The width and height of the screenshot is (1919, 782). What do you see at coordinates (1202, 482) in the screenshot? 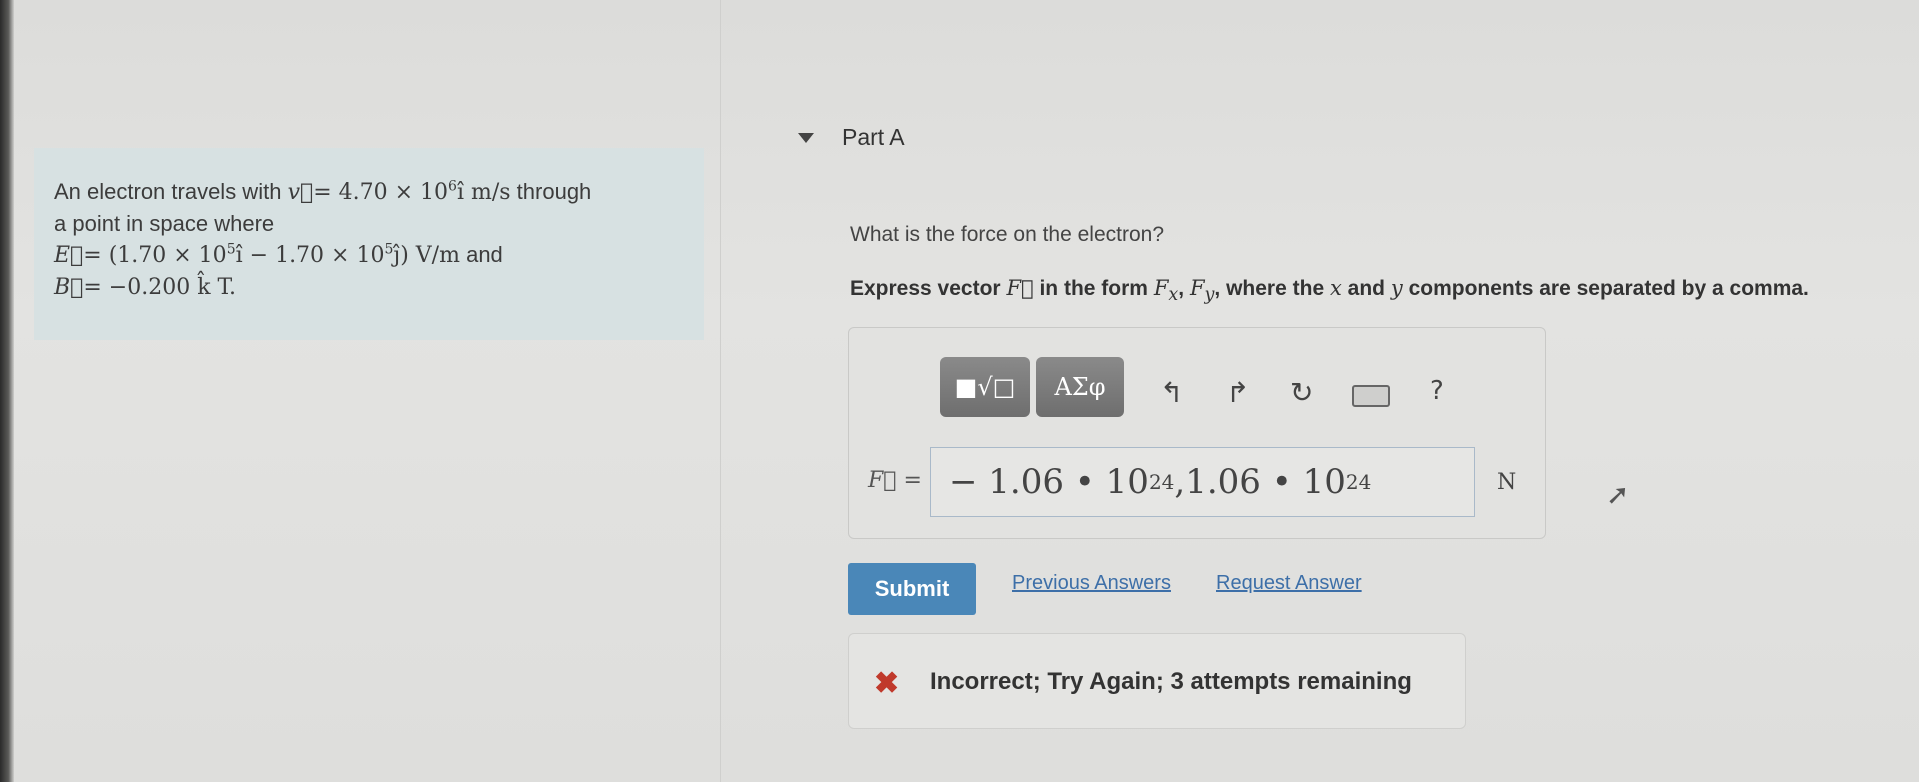
I see `answer-input: − 1.06 • 10 24,1.06 • 10 24` at bounding box center [1202, 482].